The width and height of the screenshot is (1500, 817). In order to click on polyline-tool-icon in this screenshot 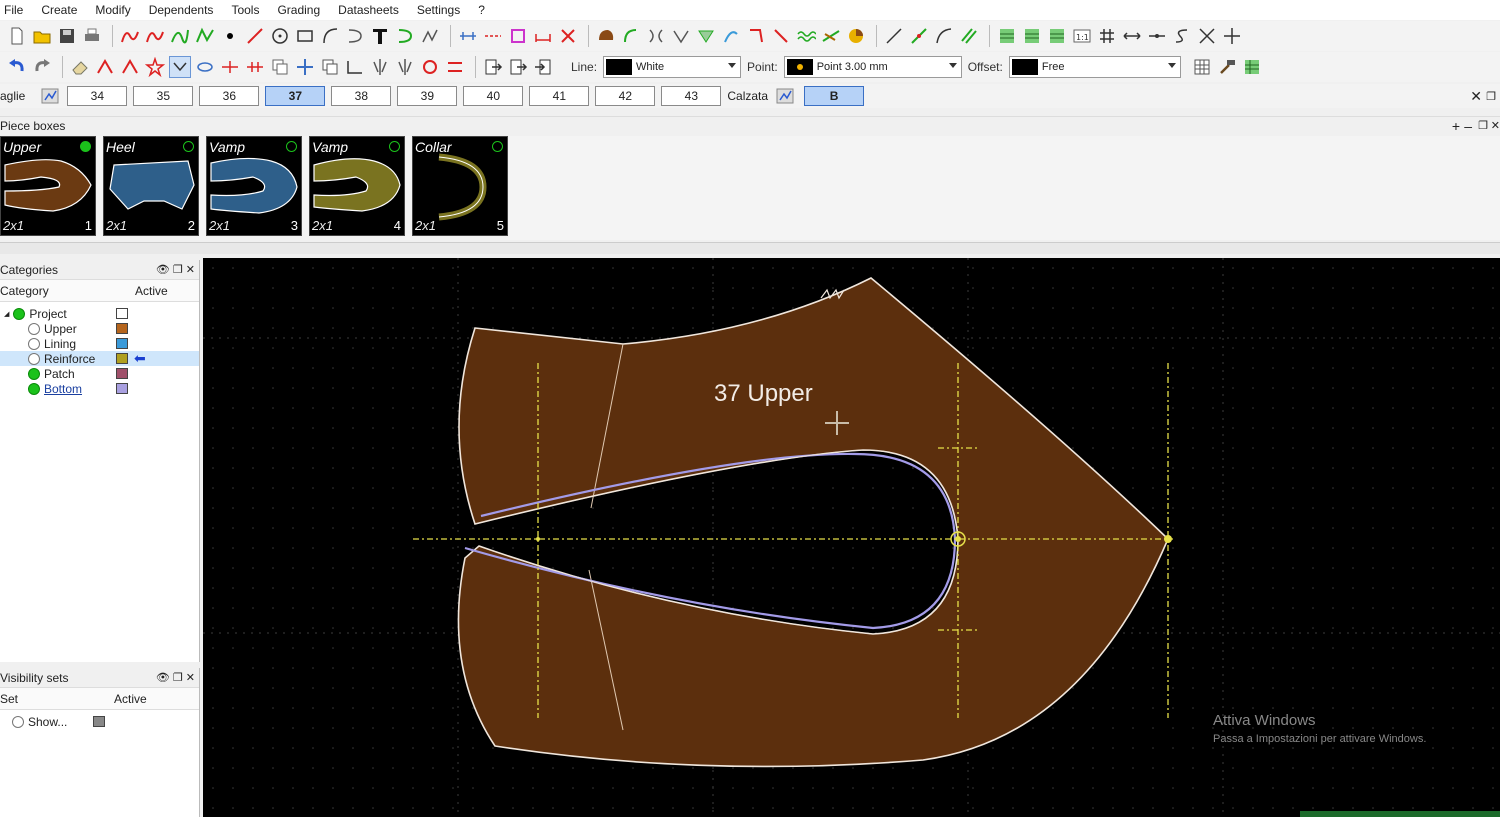, I will do `click(205, 36)`.